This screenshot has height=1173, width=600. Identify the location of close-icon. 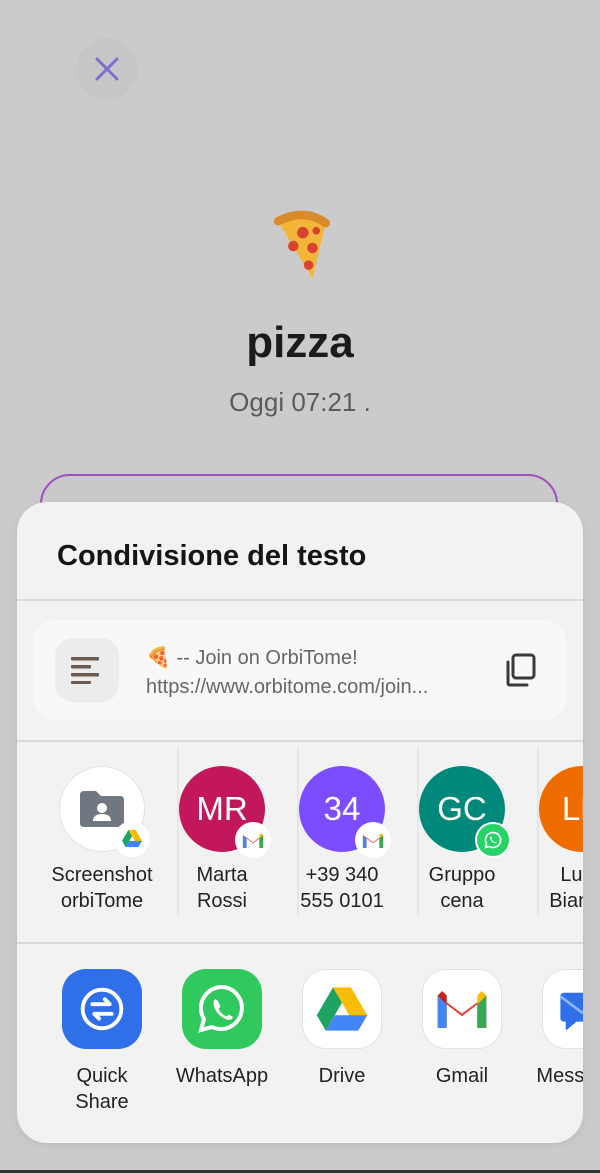
(107, 69).